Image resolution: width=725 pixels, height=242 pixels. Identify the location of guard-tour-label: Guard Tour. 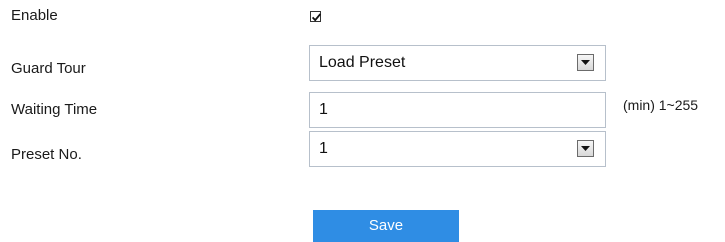
(48, 68).